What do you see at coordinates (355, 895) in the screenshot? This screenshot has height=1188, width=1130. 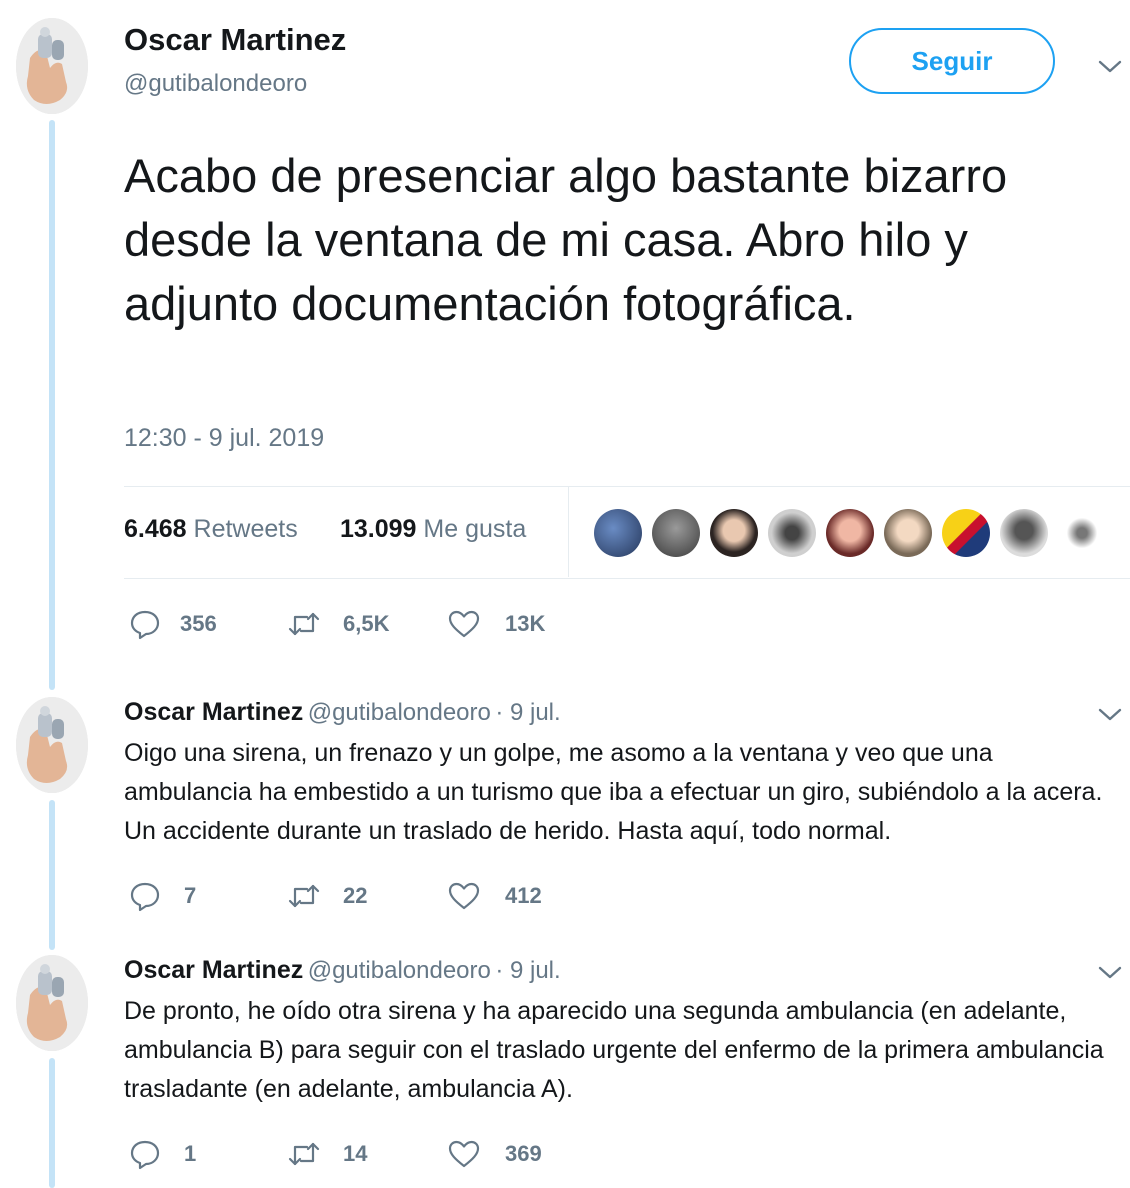 I see `retweet-count: 22` at bounding box center [355, 895].